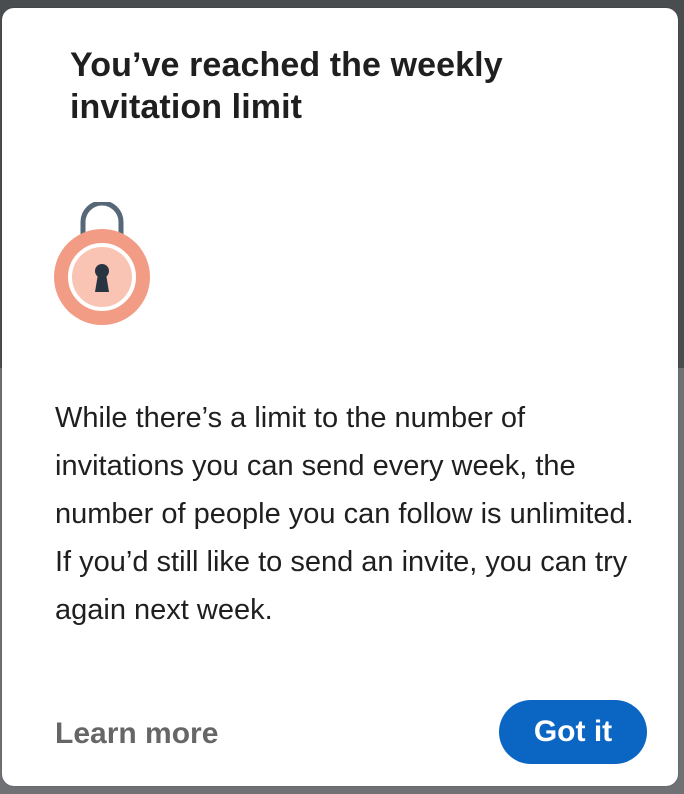 The image size is (684, 794). I want to click on lock-icon, so click(102, 263).